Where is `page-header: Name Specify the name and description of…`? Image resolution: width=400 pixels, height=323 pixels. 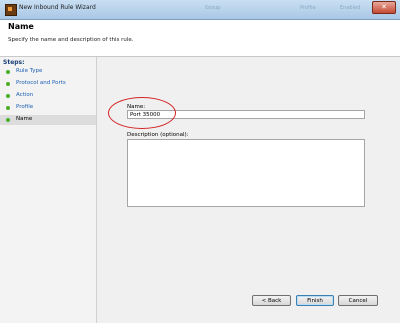
page-header: Name Specify the name and description of… is located at coordinates (200, 38).